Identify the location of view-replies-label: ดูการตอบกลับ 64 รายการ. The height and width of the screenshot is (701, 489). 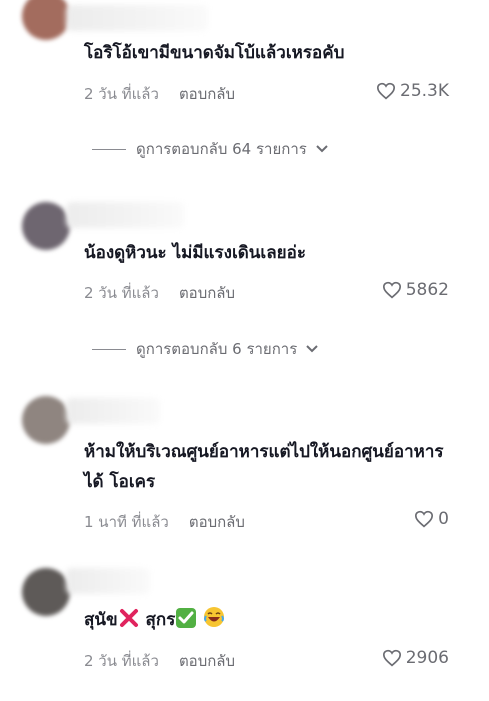
(221, 149).